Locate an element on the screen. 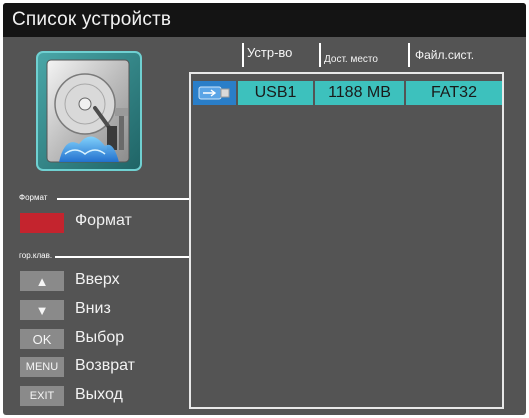 The image size is (529, 418). hotkey-ok-label: Выбор is located at coordinates (100, 337).